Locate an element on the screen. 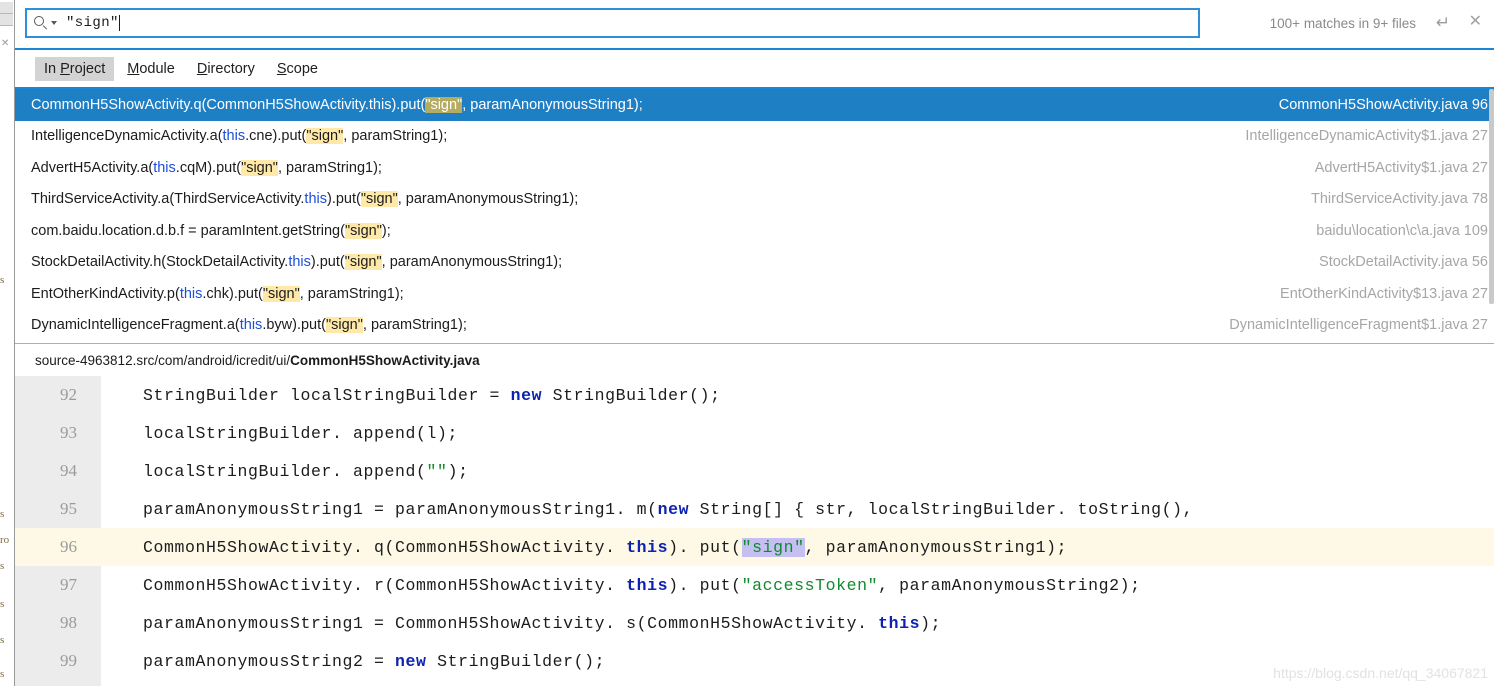  line-number: 94 is located at coordinates (68, 470).